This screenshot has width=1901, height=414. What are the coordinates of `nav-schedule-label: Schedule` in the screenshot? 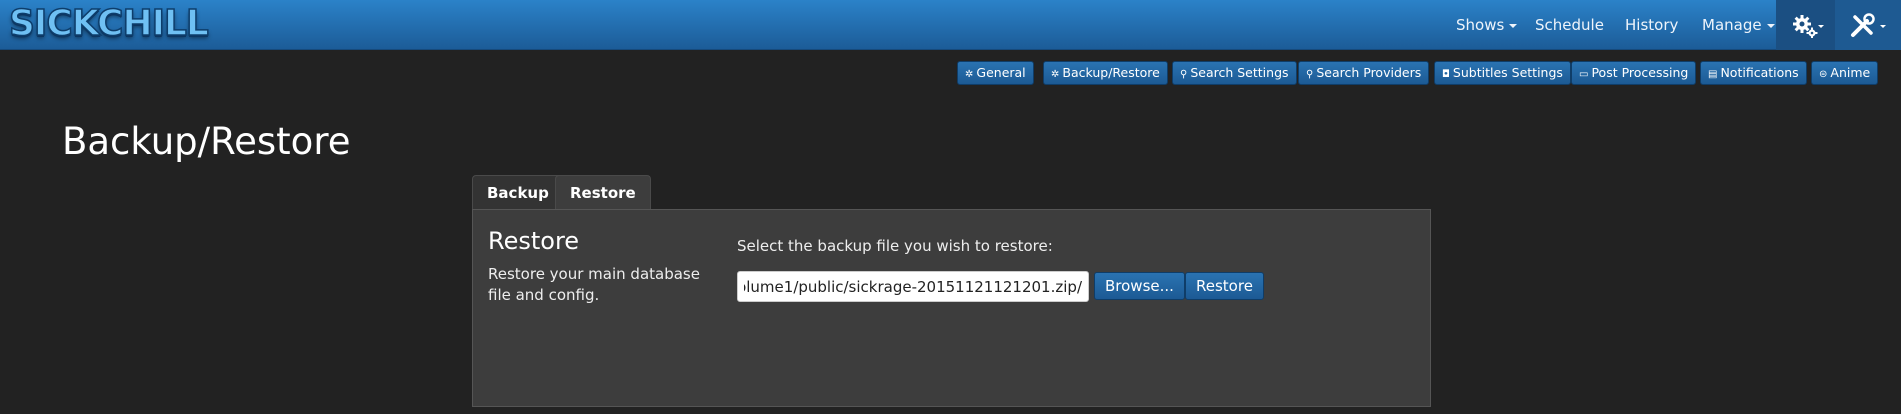 It's located at (1569, 25).